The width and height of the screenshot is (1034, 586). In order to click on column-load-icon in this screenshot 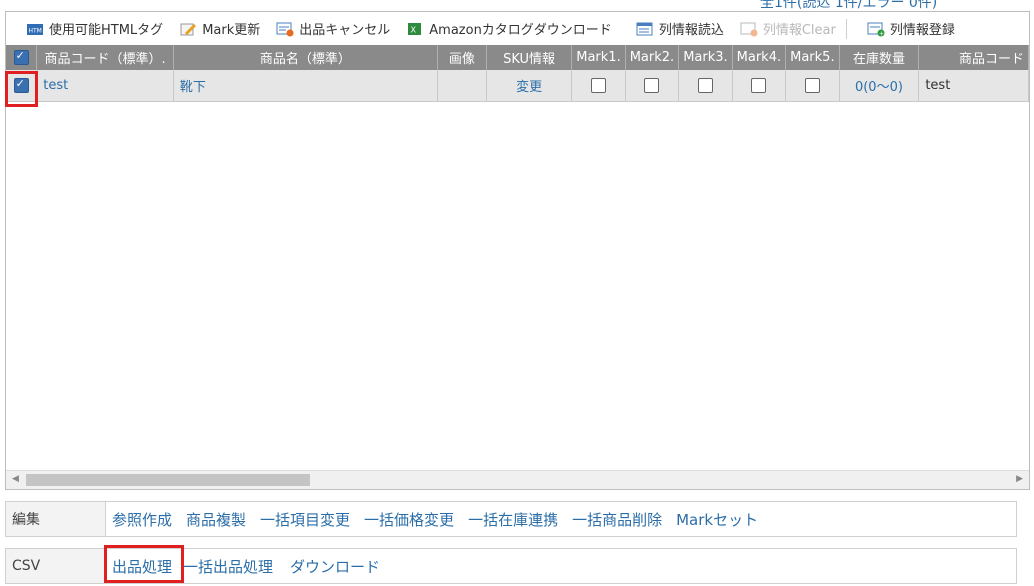, I will do `click(645, 29)`.